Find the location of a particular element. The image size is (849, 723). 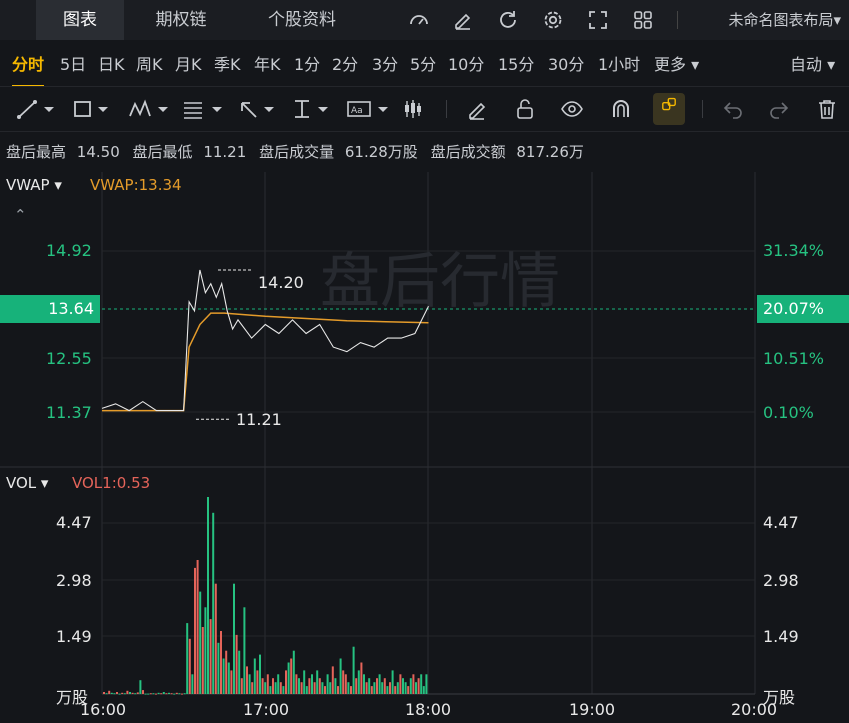

price-tick-right: 0.10% is located at coordinates (788, 412).